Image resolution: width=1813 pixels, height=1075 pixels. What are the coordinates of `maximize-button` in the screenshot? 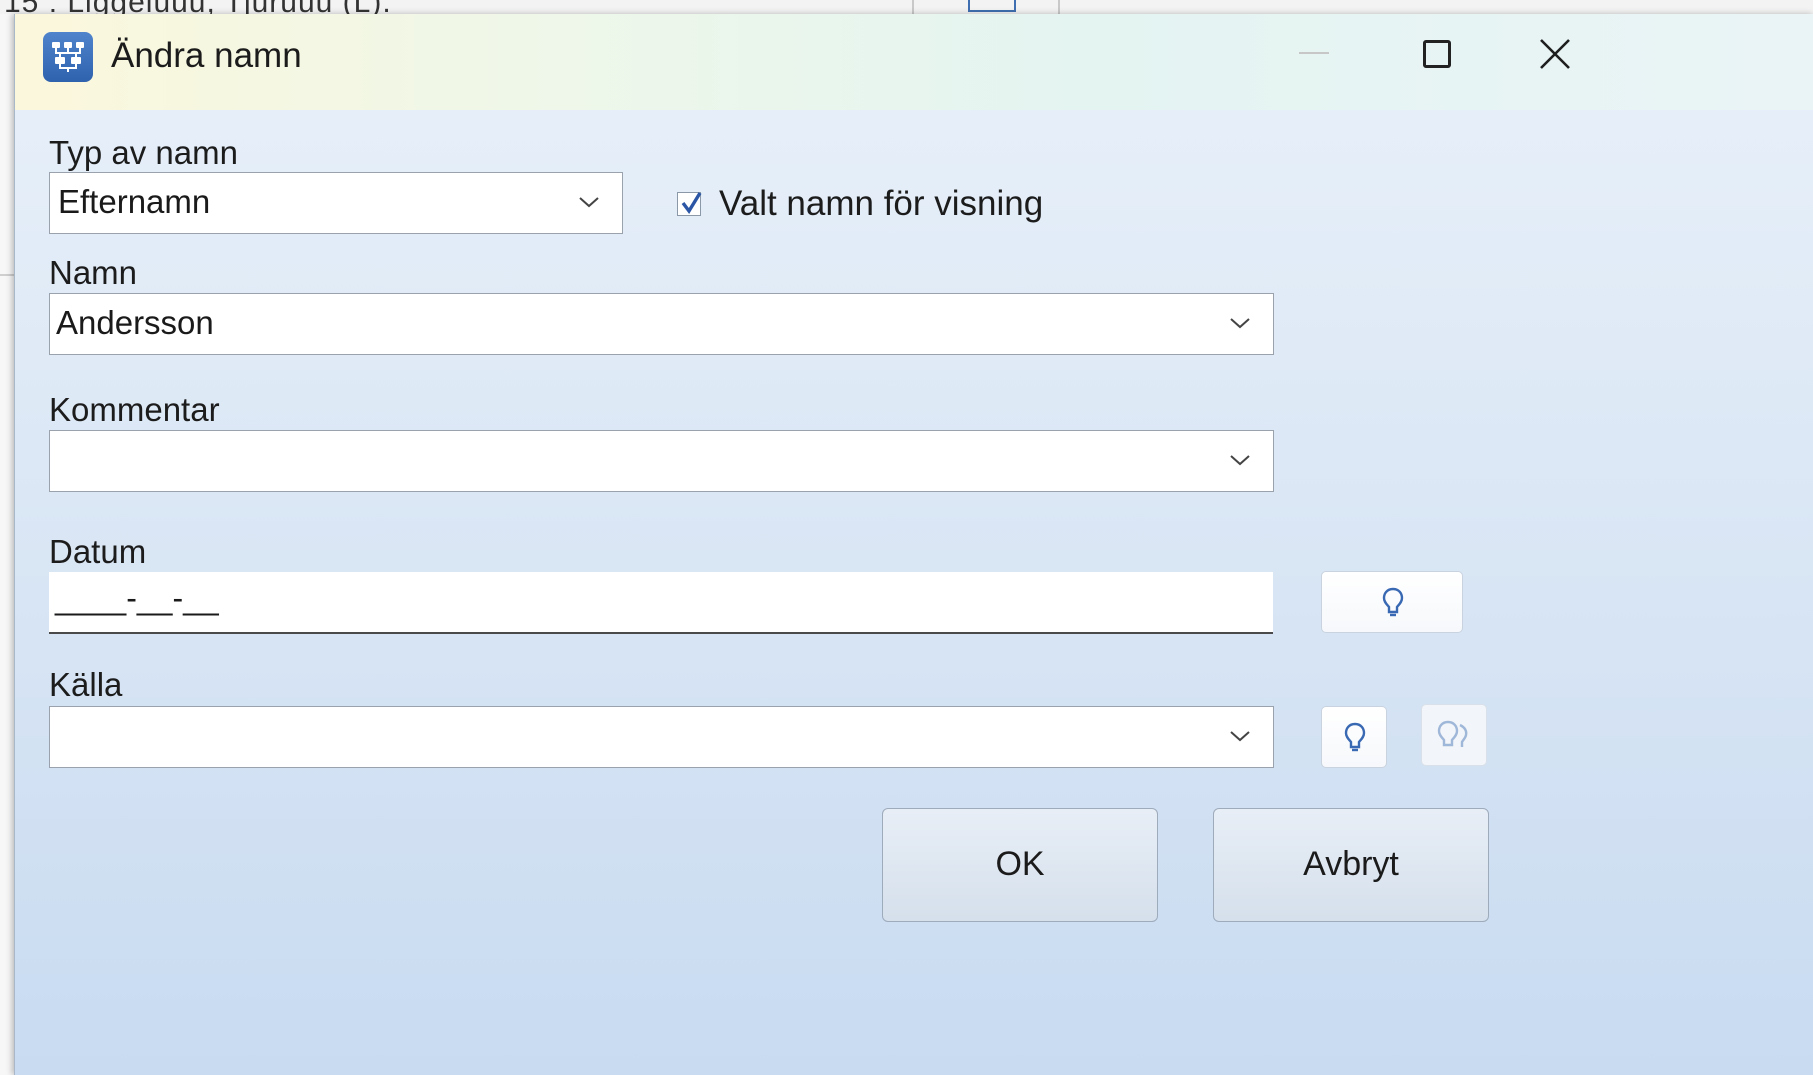 It's located at (1435, 54).